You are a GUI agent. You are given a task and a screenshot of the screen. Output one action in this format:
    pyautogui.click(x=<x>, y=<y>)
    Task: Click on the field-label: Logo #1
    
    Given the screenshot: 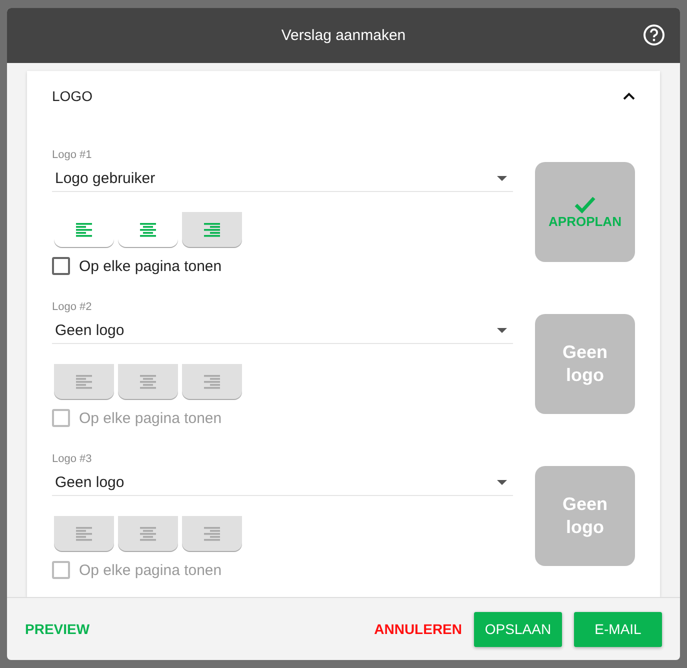 What is the action you would take?
    pyautogui.click(x=72, y=155)
    